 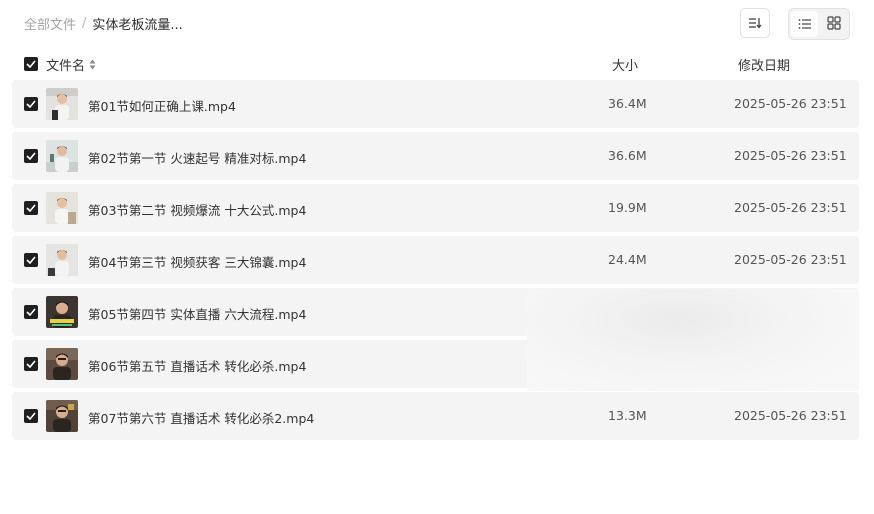 I want to click on grid-view-icon, so click(x=833, y=24).